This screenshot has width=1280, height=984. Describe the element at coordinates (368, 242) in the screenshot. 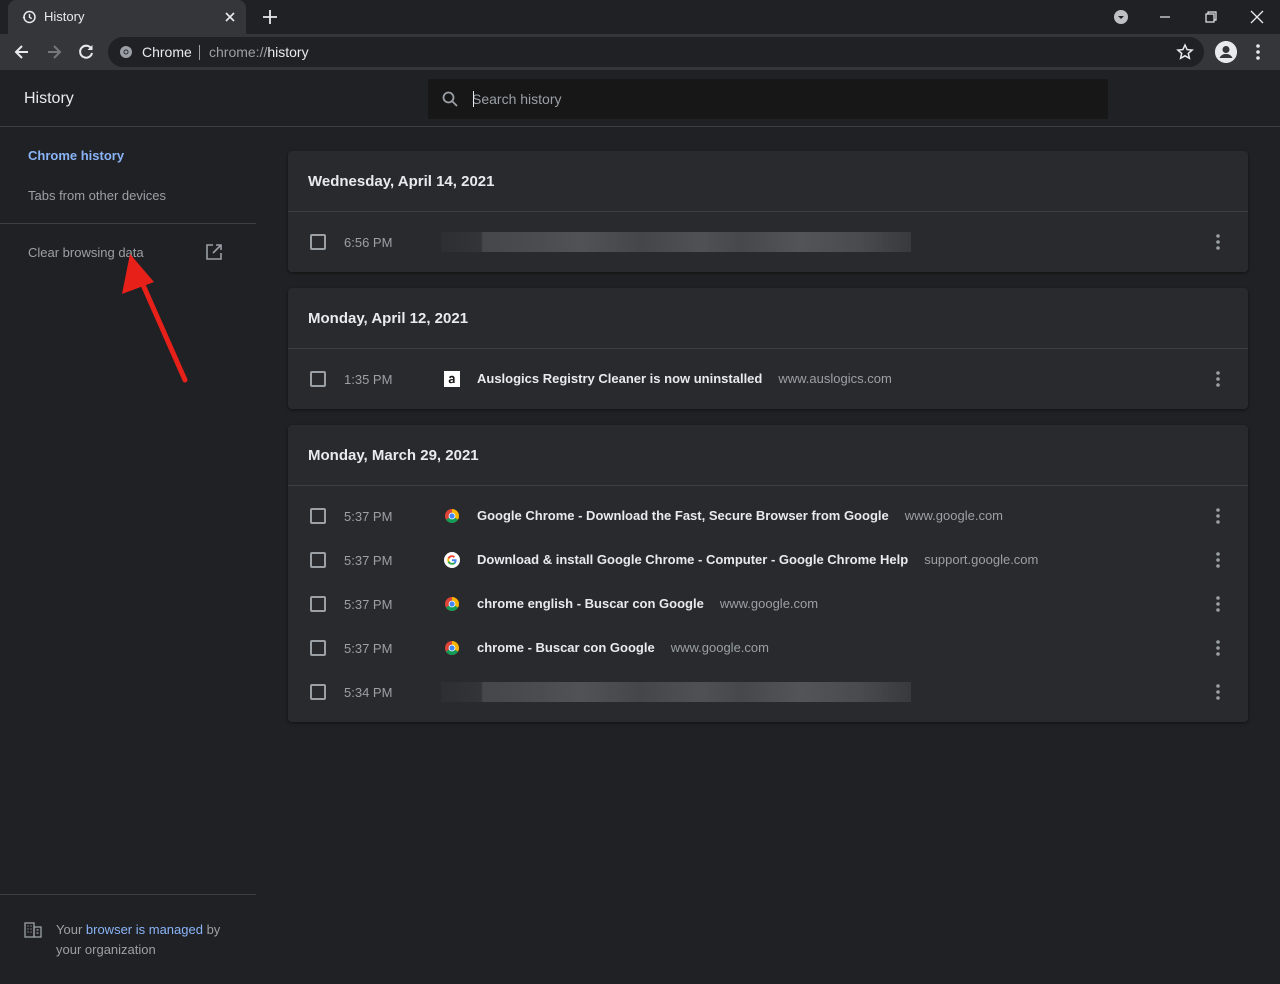

I see `row-time: 6:56 PM` at that location.